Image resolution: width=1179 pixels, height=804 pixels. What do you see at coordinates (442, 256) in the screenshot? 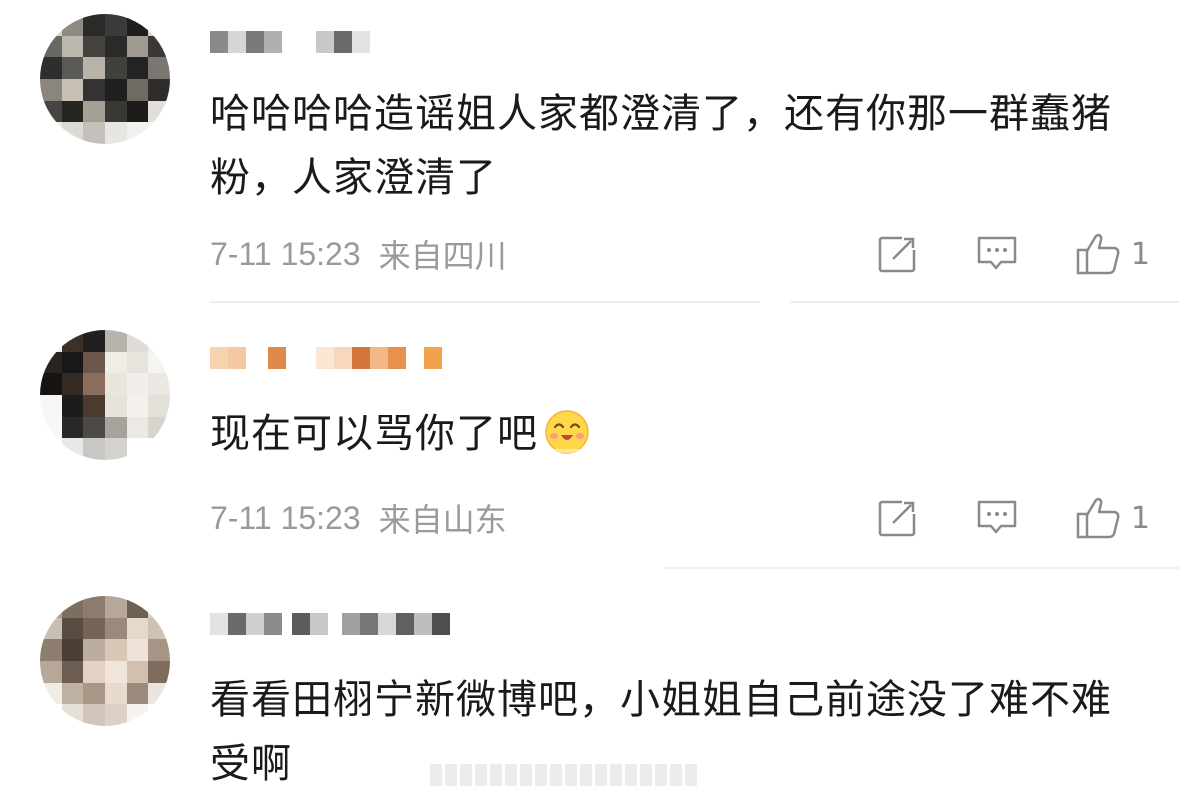
I see `comment-location: 来自四川` at bounding box center [442, 256].